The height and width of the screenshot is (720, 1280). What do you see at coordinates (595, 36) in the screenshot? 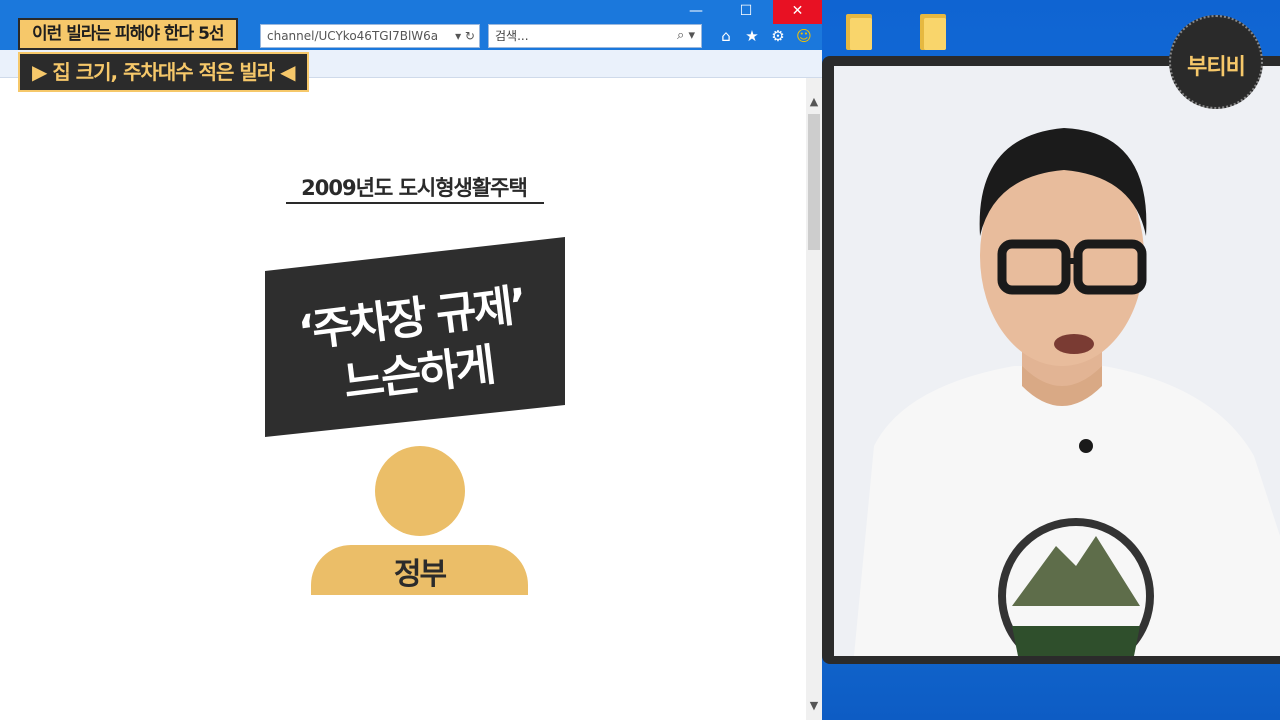
I see `search-input: 검색... ⌕ ▾` at bounding box center [595, 36].